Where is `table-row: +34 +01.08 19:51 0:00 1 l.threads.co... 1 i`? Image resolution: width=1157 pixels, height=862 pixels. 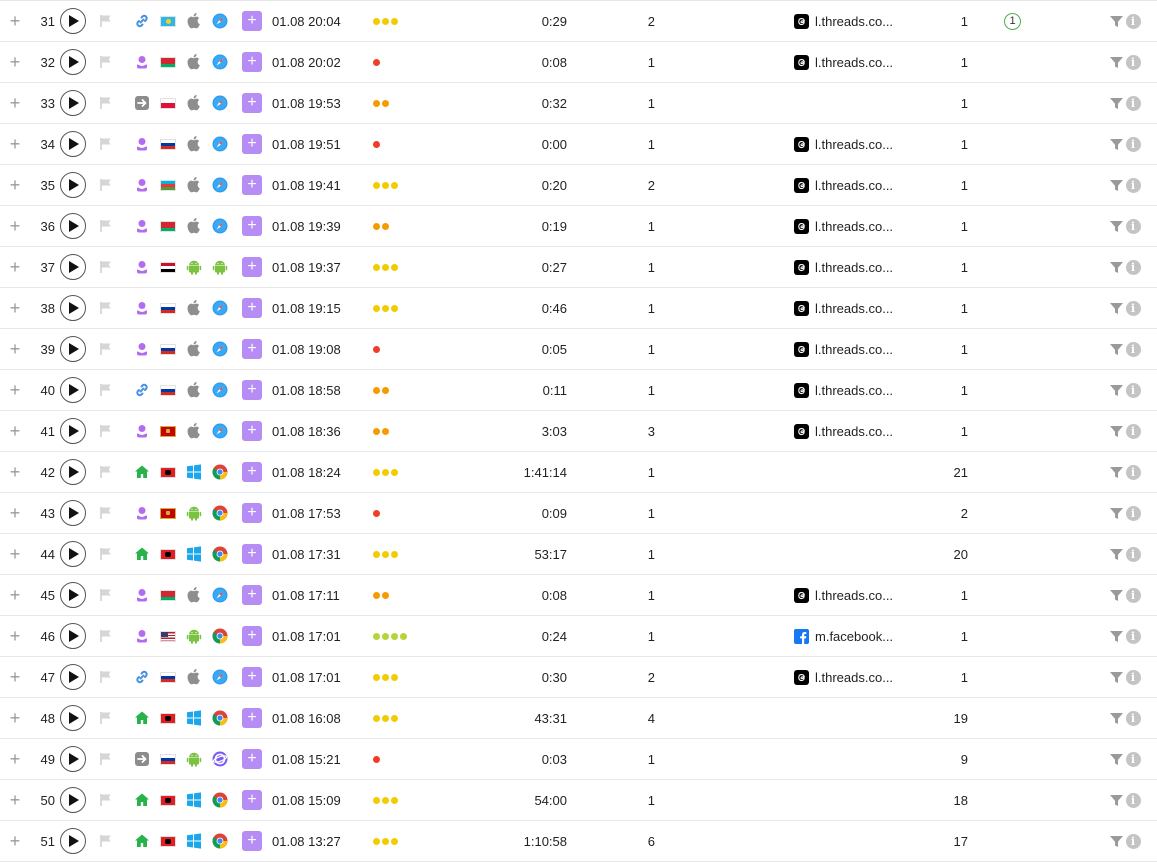 table-row: +34 +01.08 19:51 0:00 1 l.threads.co... 1 i is located at coordinates (578, 144).